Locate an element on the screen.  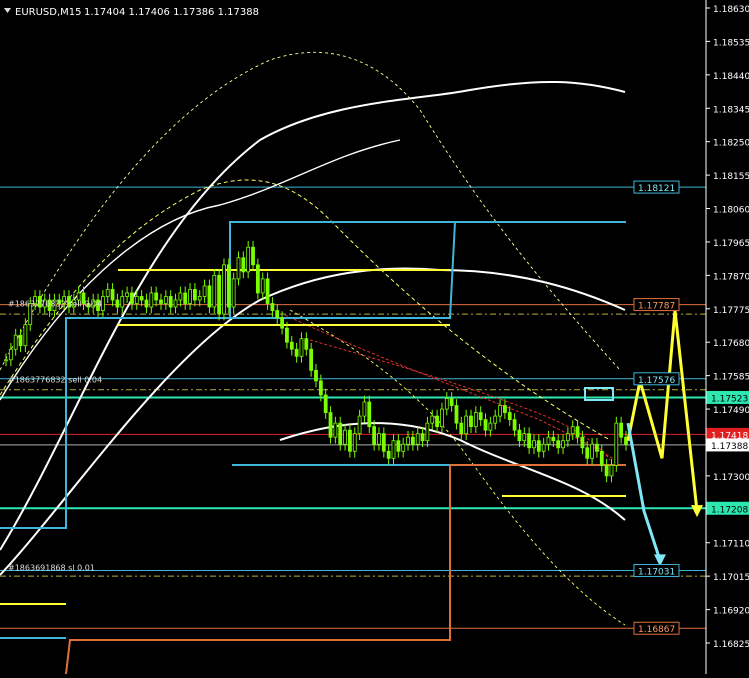
y-tick-label: 1.18250 is located at coordinates (731, 144).